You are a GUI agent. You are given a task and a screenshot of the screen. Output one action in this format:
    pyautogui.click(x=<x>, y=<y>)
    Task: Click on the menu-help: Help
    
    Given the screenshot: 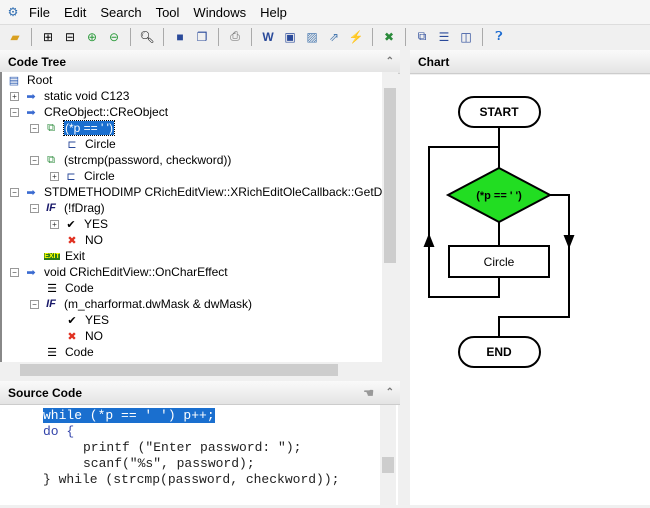 What is the action you would take?
    pyautogui.click(x=273, y=12)
    